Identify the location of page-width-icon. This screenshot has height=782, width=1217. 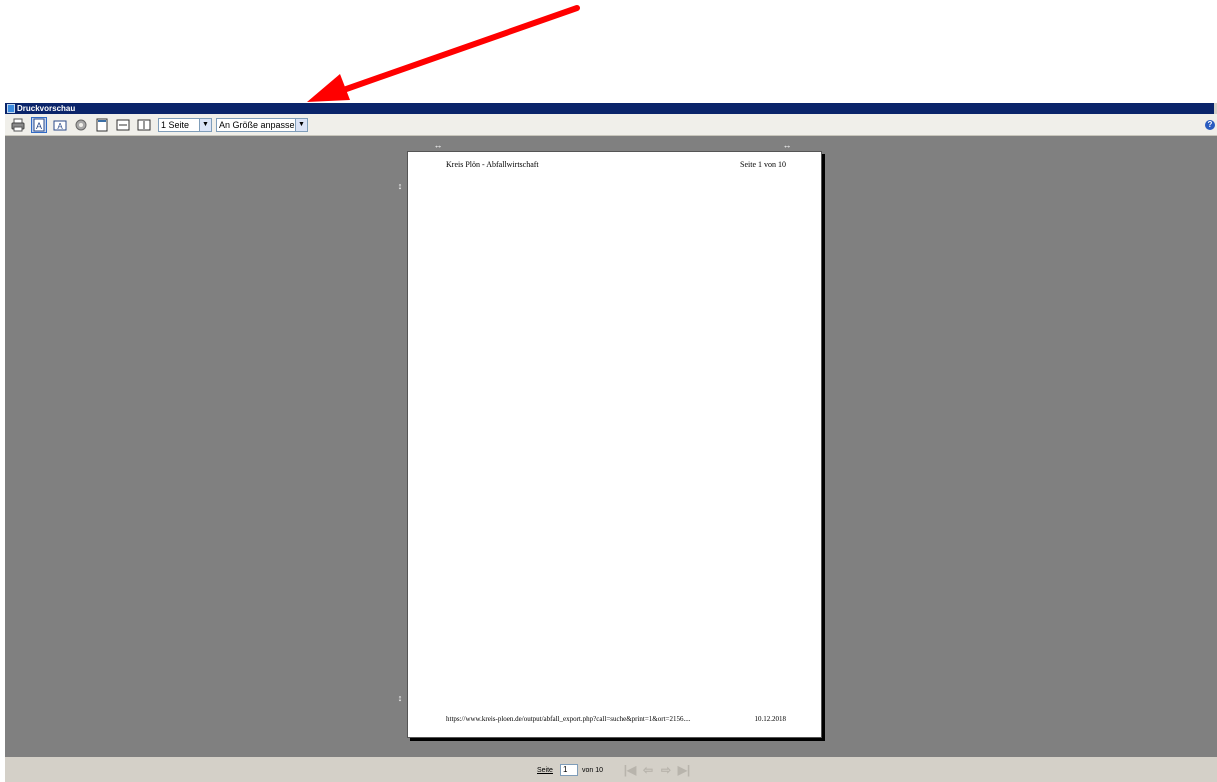
(123, 125).